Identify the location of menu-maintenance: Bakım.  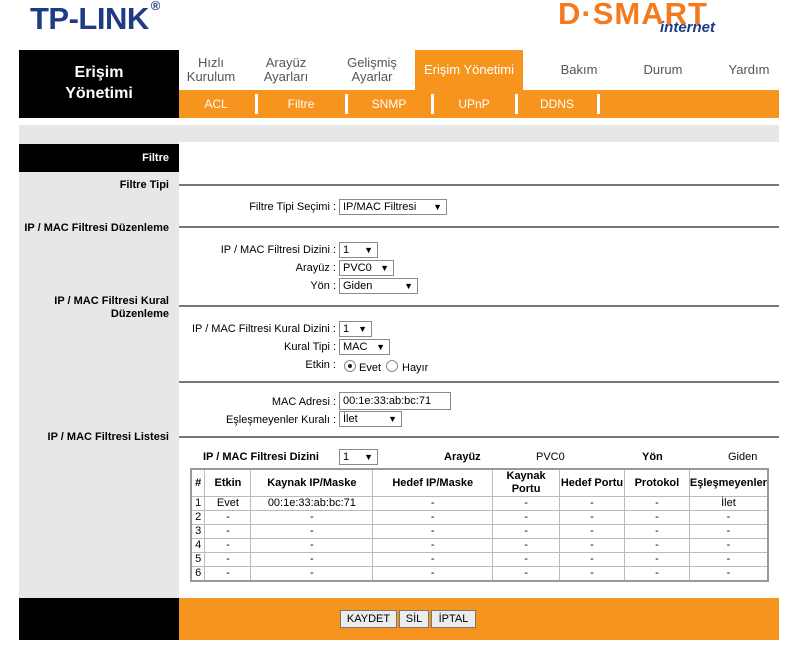
(579, 70).